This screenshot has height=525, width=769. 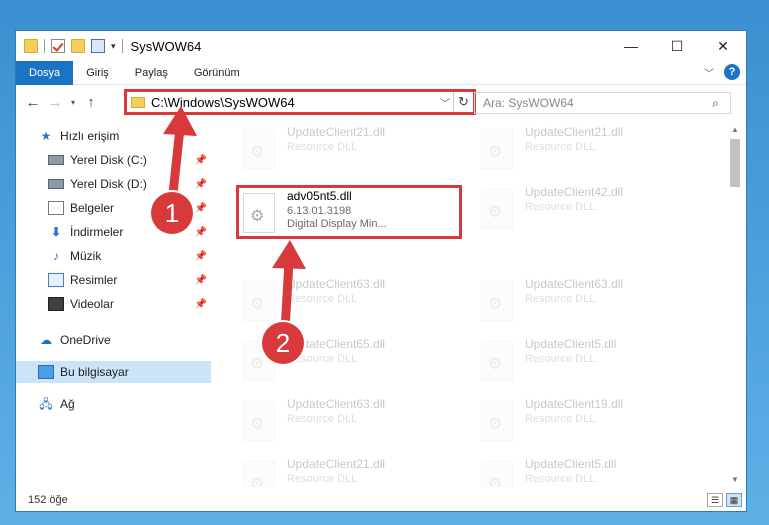 I want to click on address-path: C:\Windows\SysWOW64, so click(x=294, y=102).